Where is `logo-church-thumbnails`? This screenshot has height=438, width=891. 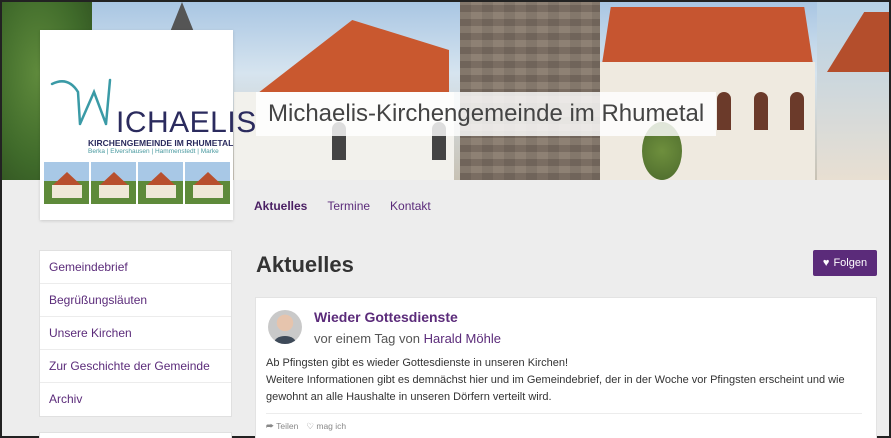 logo-church-thumbnails is located at coordinates (137, 183).